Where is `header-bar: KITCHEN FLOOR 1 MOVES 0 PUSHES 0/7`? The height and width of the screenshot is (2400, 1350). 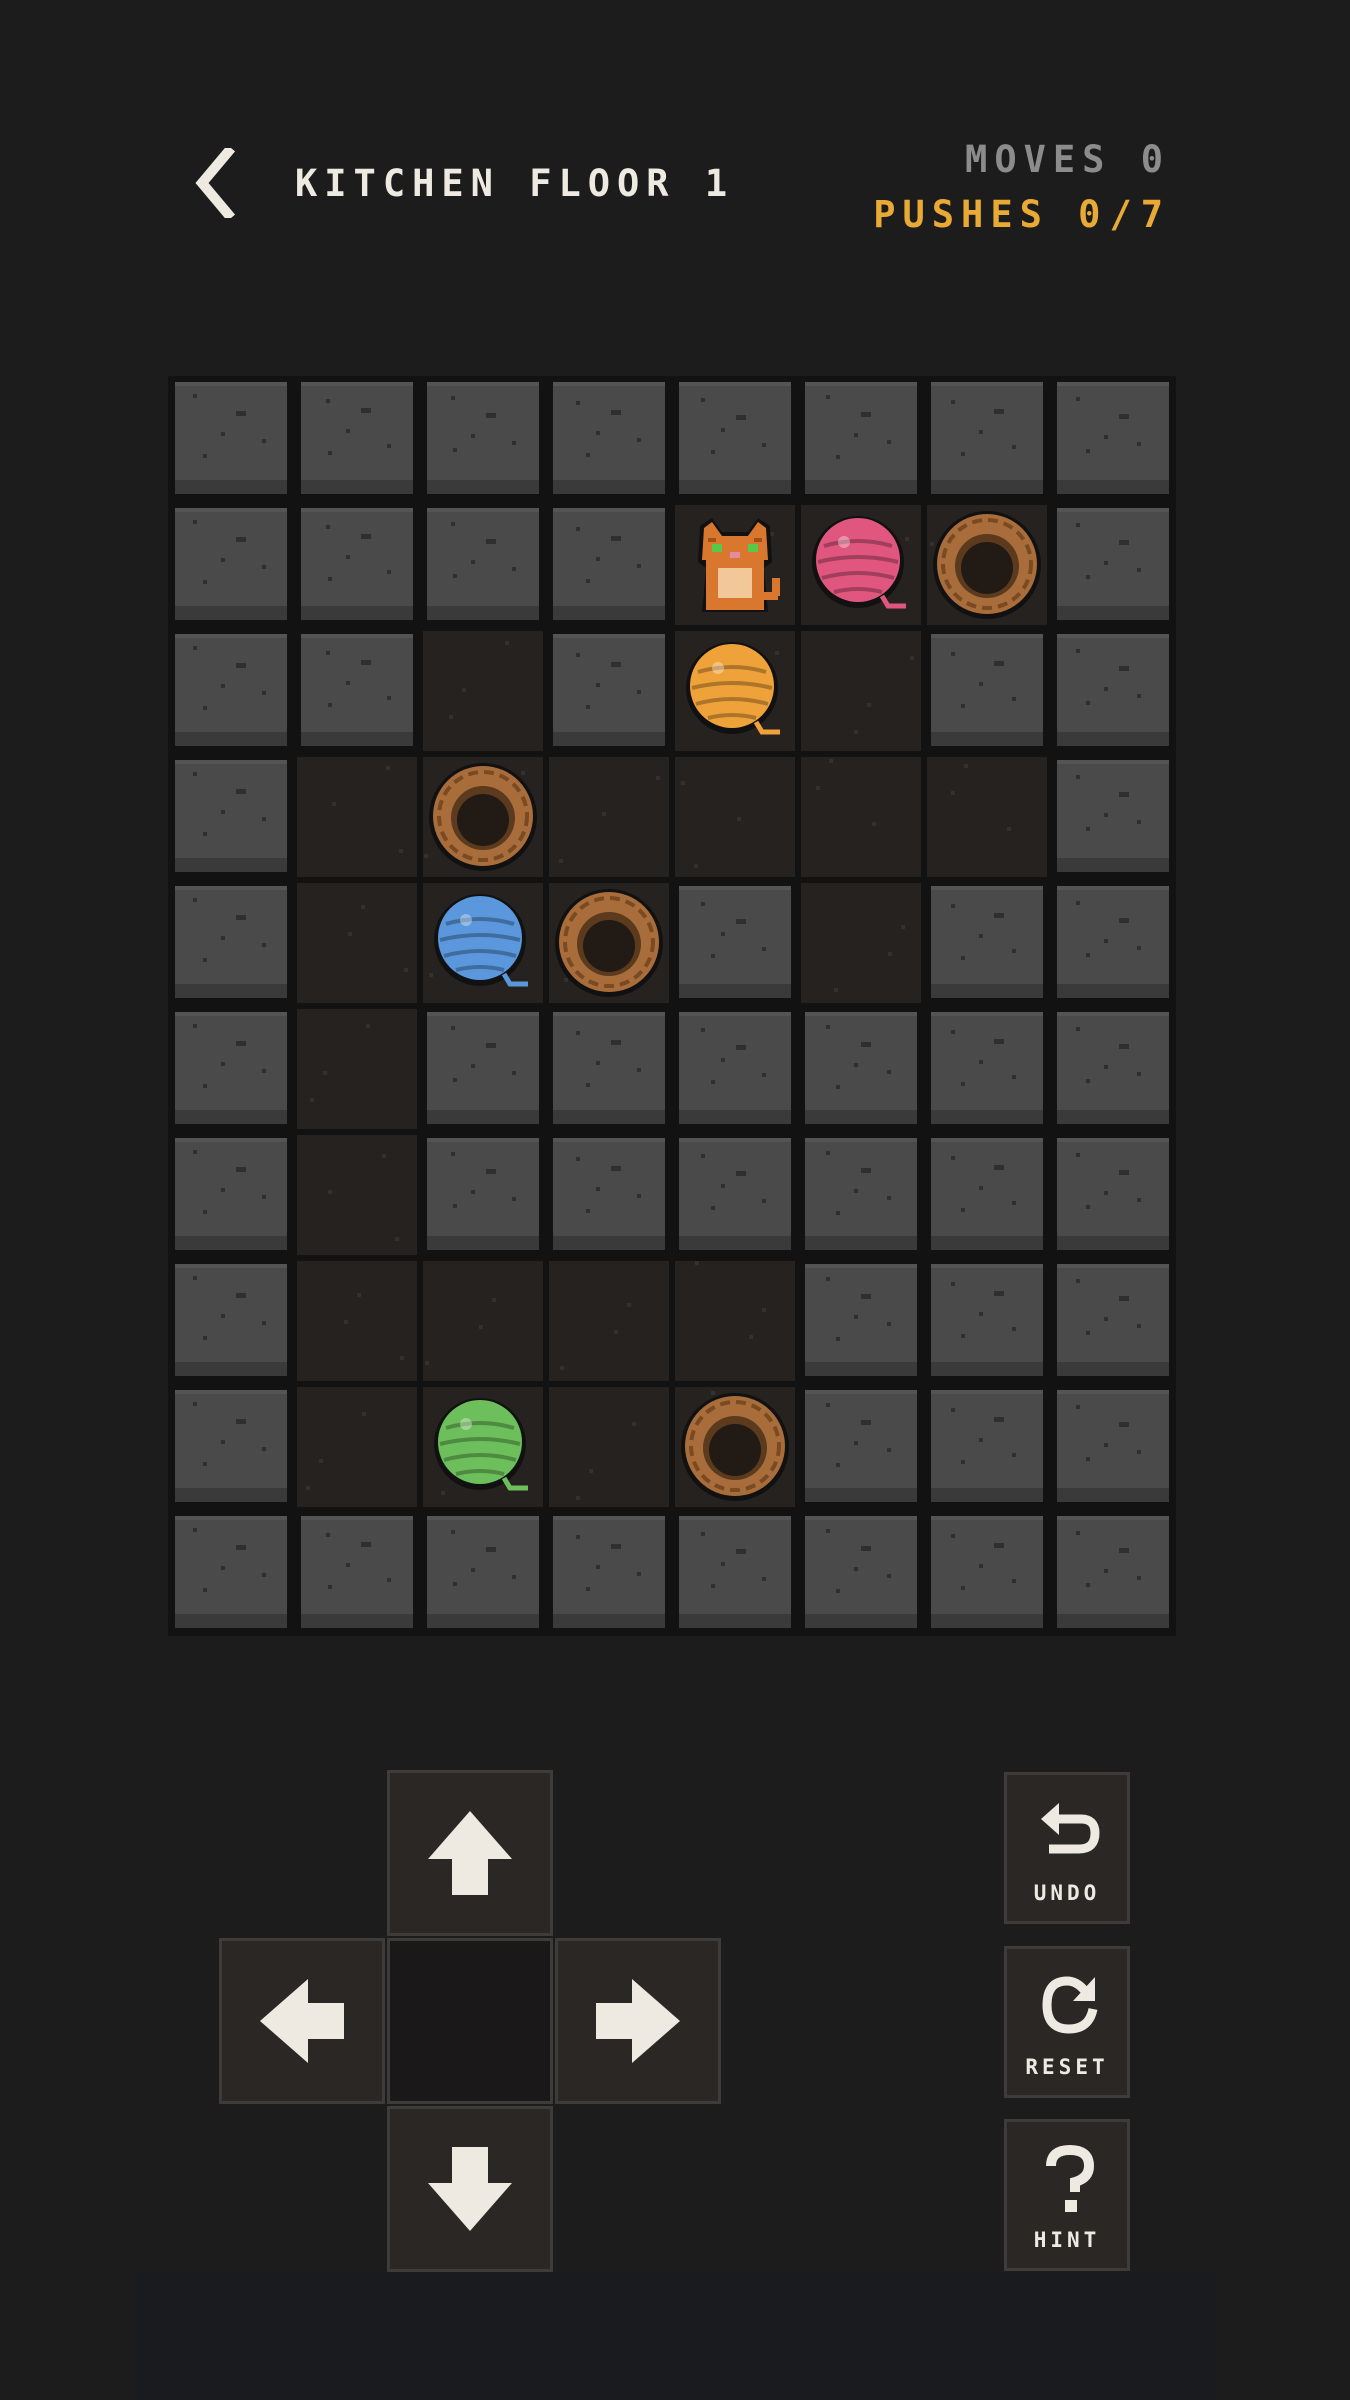 header-bar: KITCHEN FLOOR 1 MOVES 0 PUSHES 0/7 is located at coordinates (675, 130).